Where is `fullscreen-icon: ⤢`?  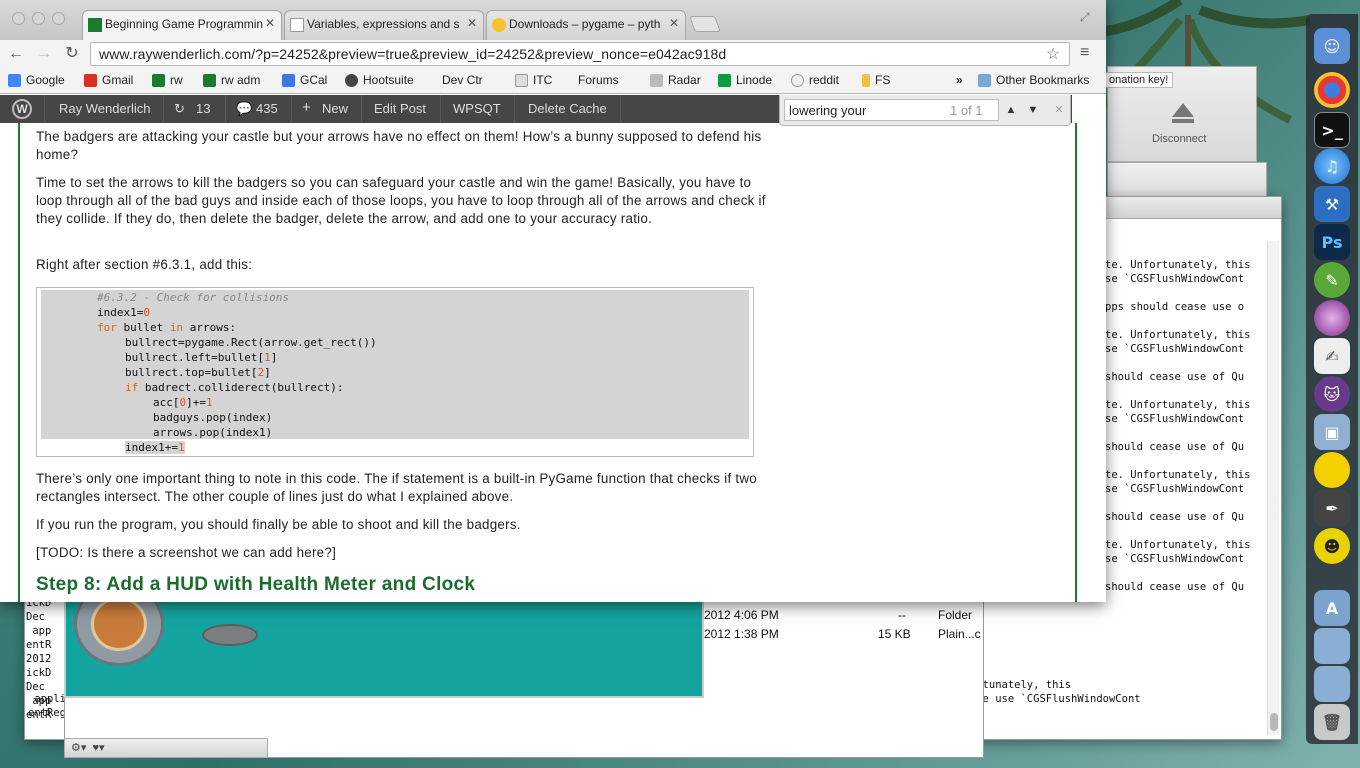
fullscreen-icon: ⤢ is located at coordinates (1085, 17).